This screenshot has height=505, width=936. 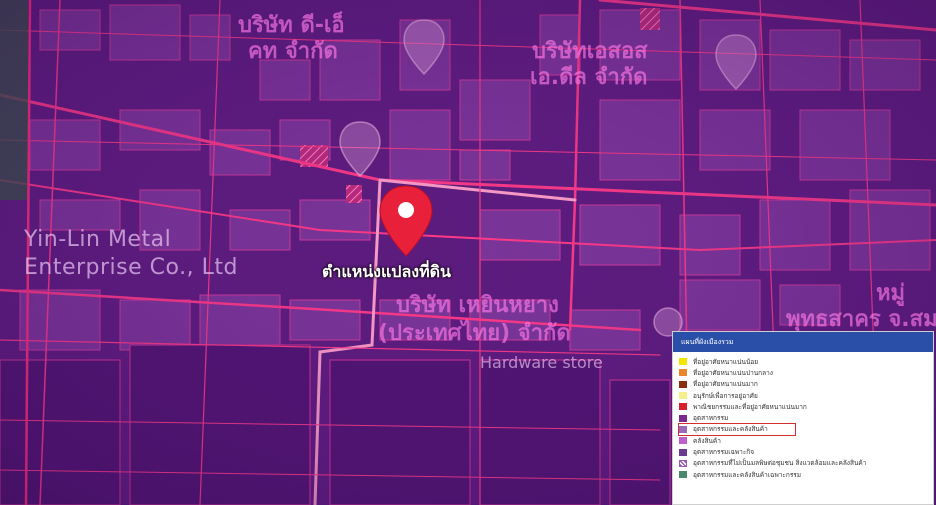 I want to click on legend-item: คลังสินค้า, so click(x=806, y=440).